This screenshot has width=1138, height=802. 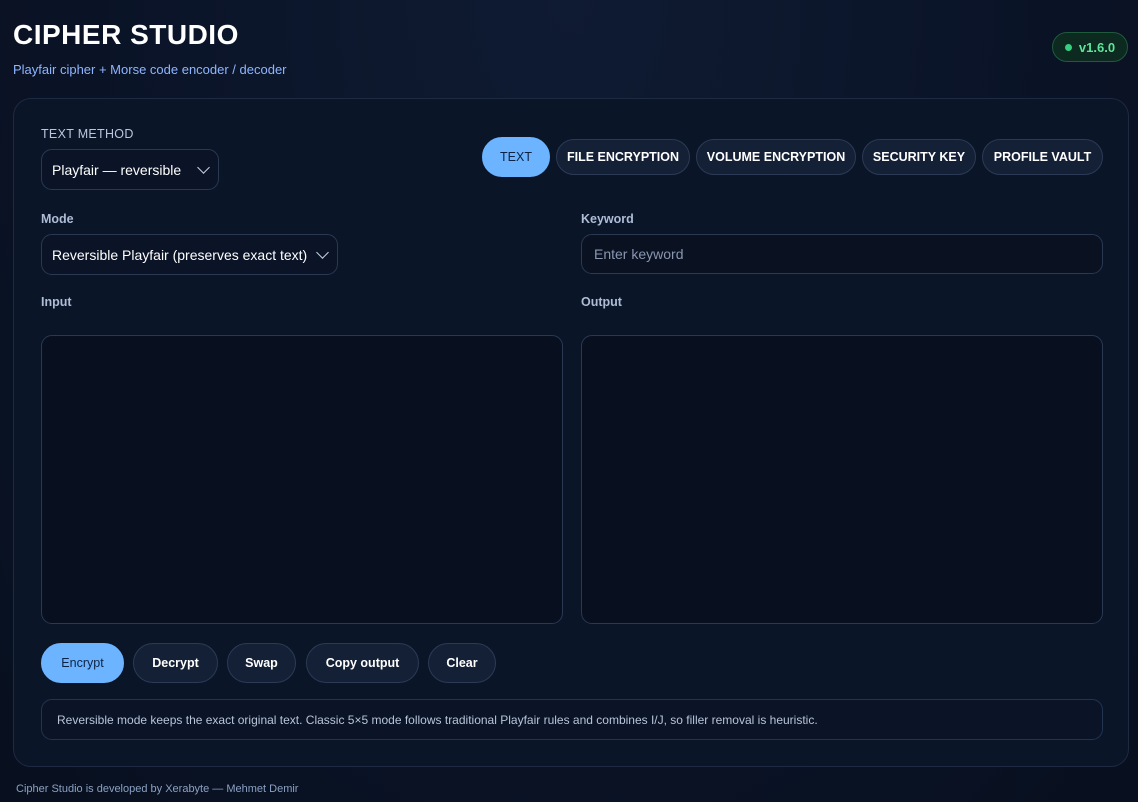 What do you see at coordinates (175, 663) in the screenshot?
I see `decrypt-button: Decrypt` at bounding box center [175, 663].